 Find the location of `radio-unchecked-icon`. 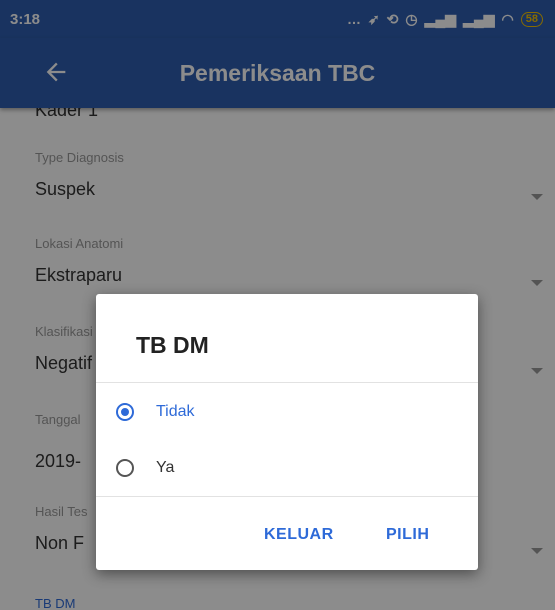

radio-unchecked-icon is located at coordinates (125, 468).